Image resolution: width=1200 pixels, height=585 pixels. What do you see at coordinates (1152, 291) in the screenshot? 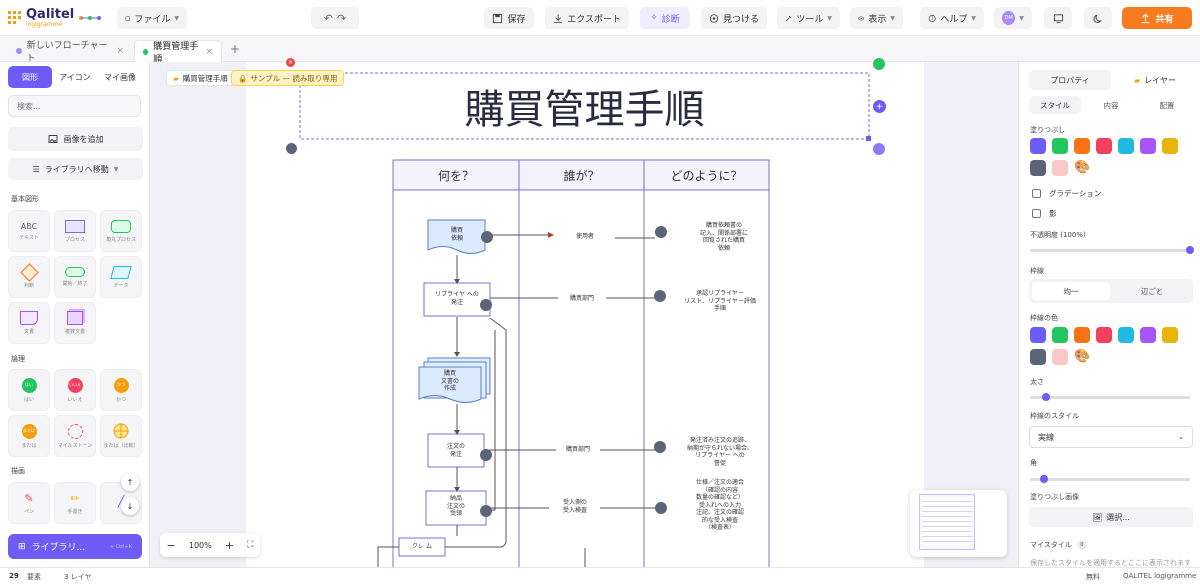
I see `stroke-mode-per-side: 辺ごと` at bounding box center [1152, 291].